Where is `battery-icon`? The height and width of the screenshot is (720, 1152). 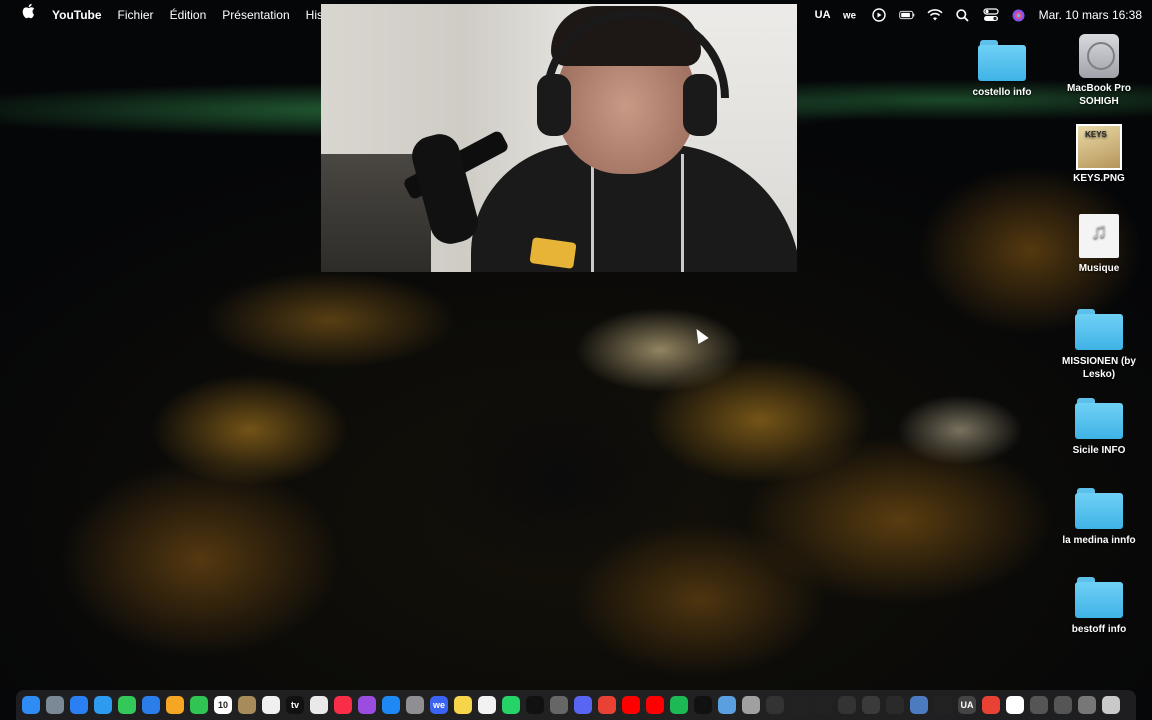
battery-icon is located at coordinates (906, 15).